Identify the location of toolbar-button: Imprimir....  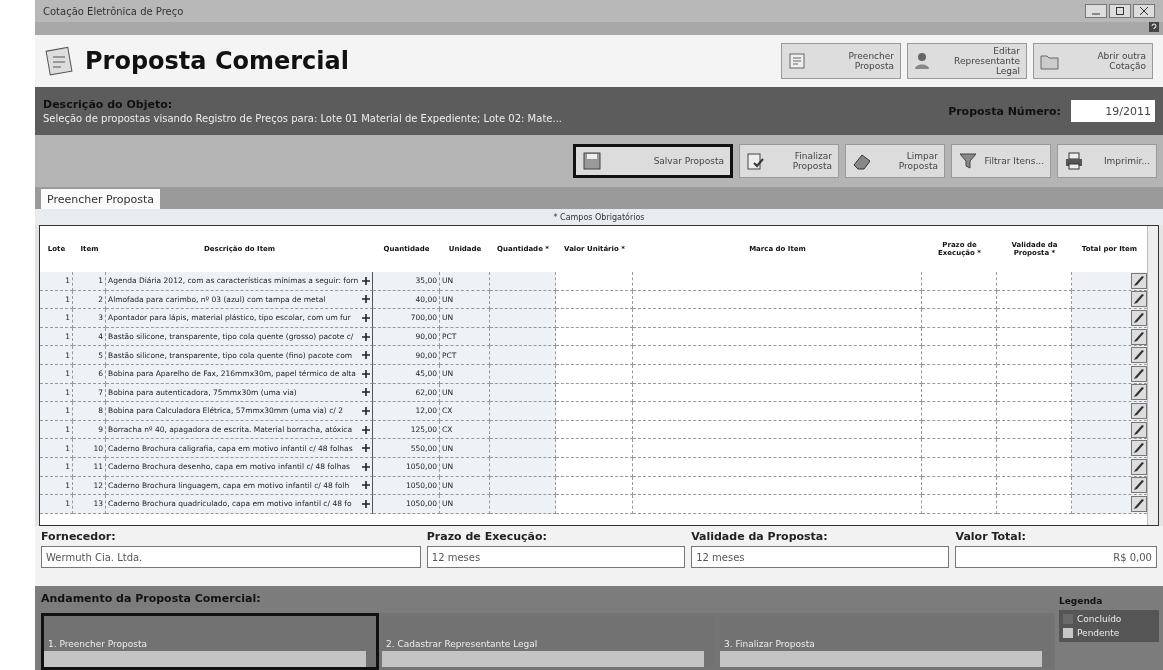
(1107, 161).